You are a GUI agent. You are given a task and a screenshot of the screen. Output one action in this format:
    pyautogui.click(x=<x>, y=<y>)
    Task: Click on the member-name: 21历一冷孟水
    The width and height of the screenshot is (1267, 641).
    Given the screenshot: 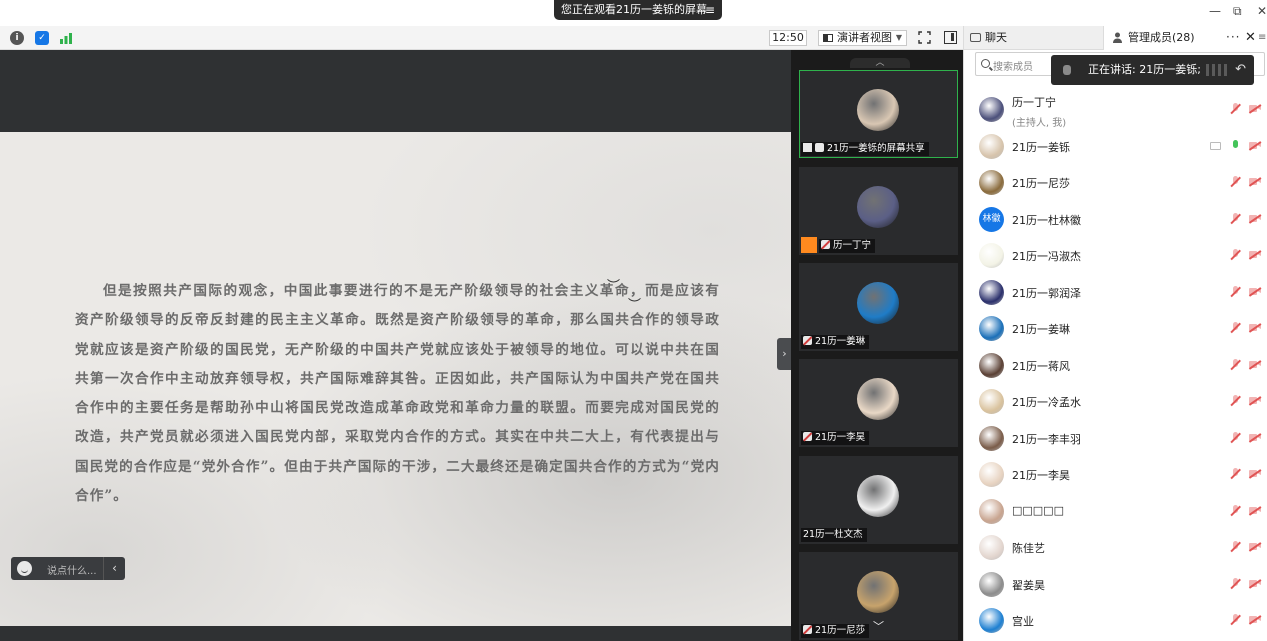 What is the action you would take?
    pyautogui.click(x=1046, y=402)
    